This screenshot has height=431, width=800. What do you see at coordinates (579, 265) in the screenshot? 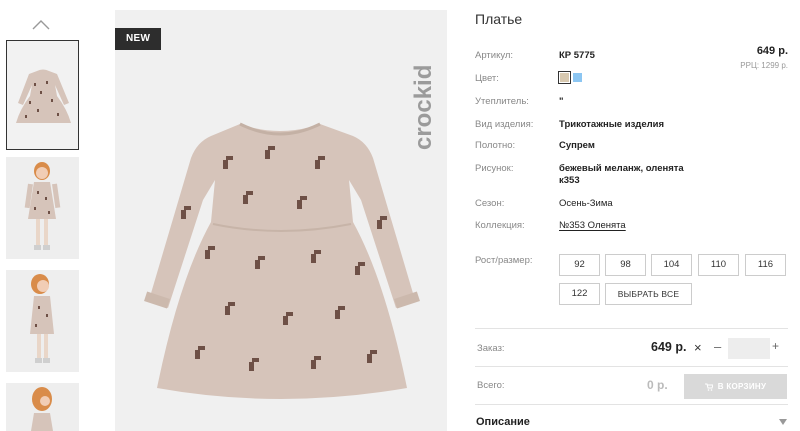
I see `size-option-92: 92` at bounding box center [579, 265].